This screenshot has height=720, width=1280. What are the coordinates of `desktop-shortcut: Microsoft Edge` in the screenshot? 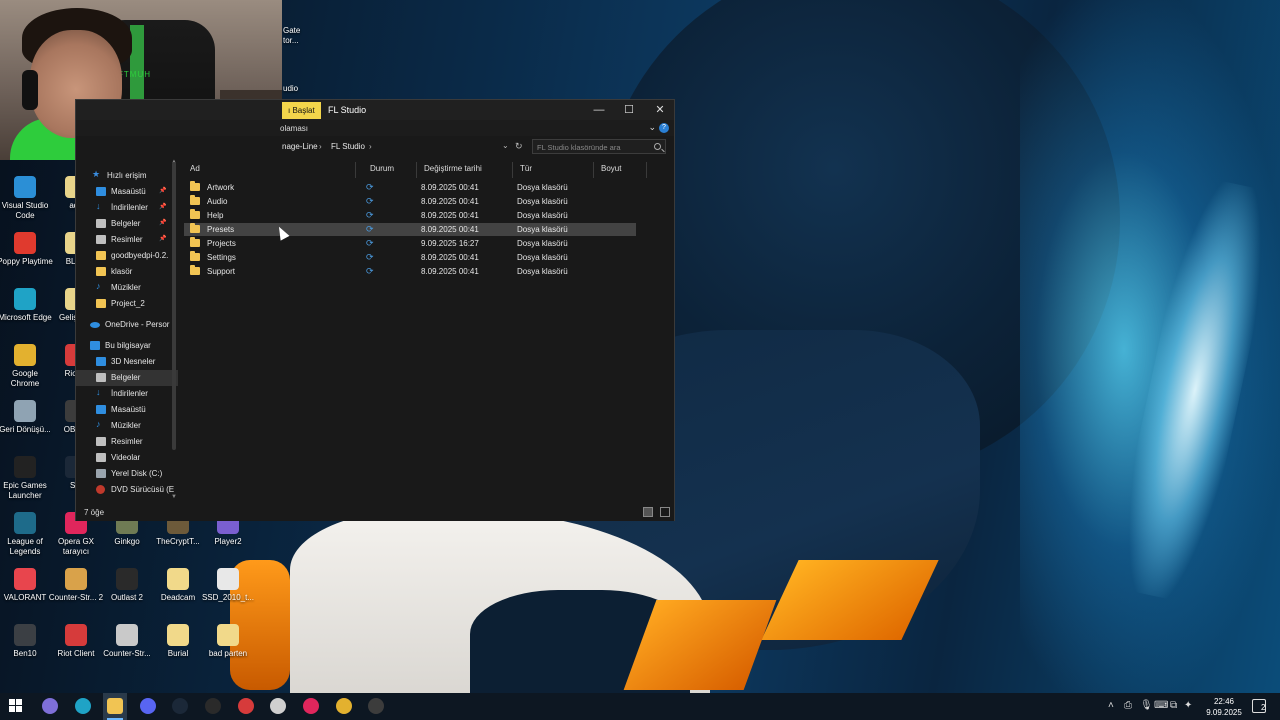 It's located at (26, 305).